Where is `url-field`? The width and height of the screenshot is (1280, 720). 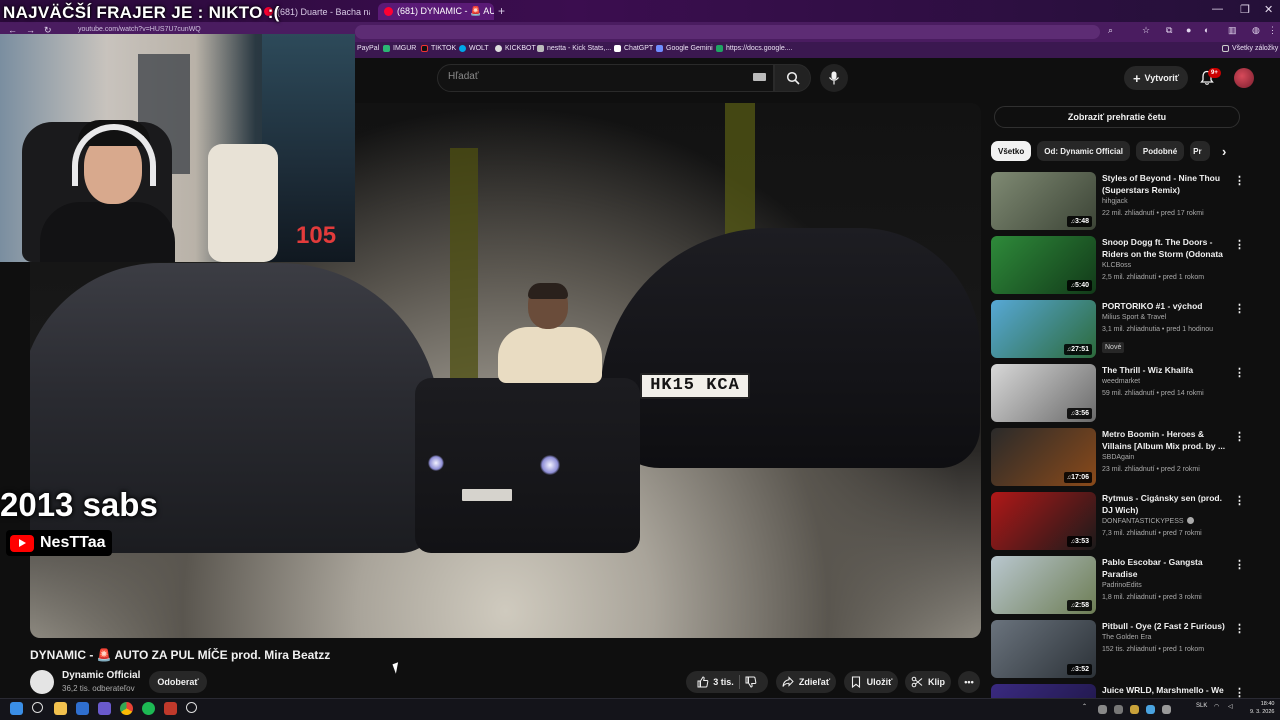 url-field is located at coordinates (727, 32).